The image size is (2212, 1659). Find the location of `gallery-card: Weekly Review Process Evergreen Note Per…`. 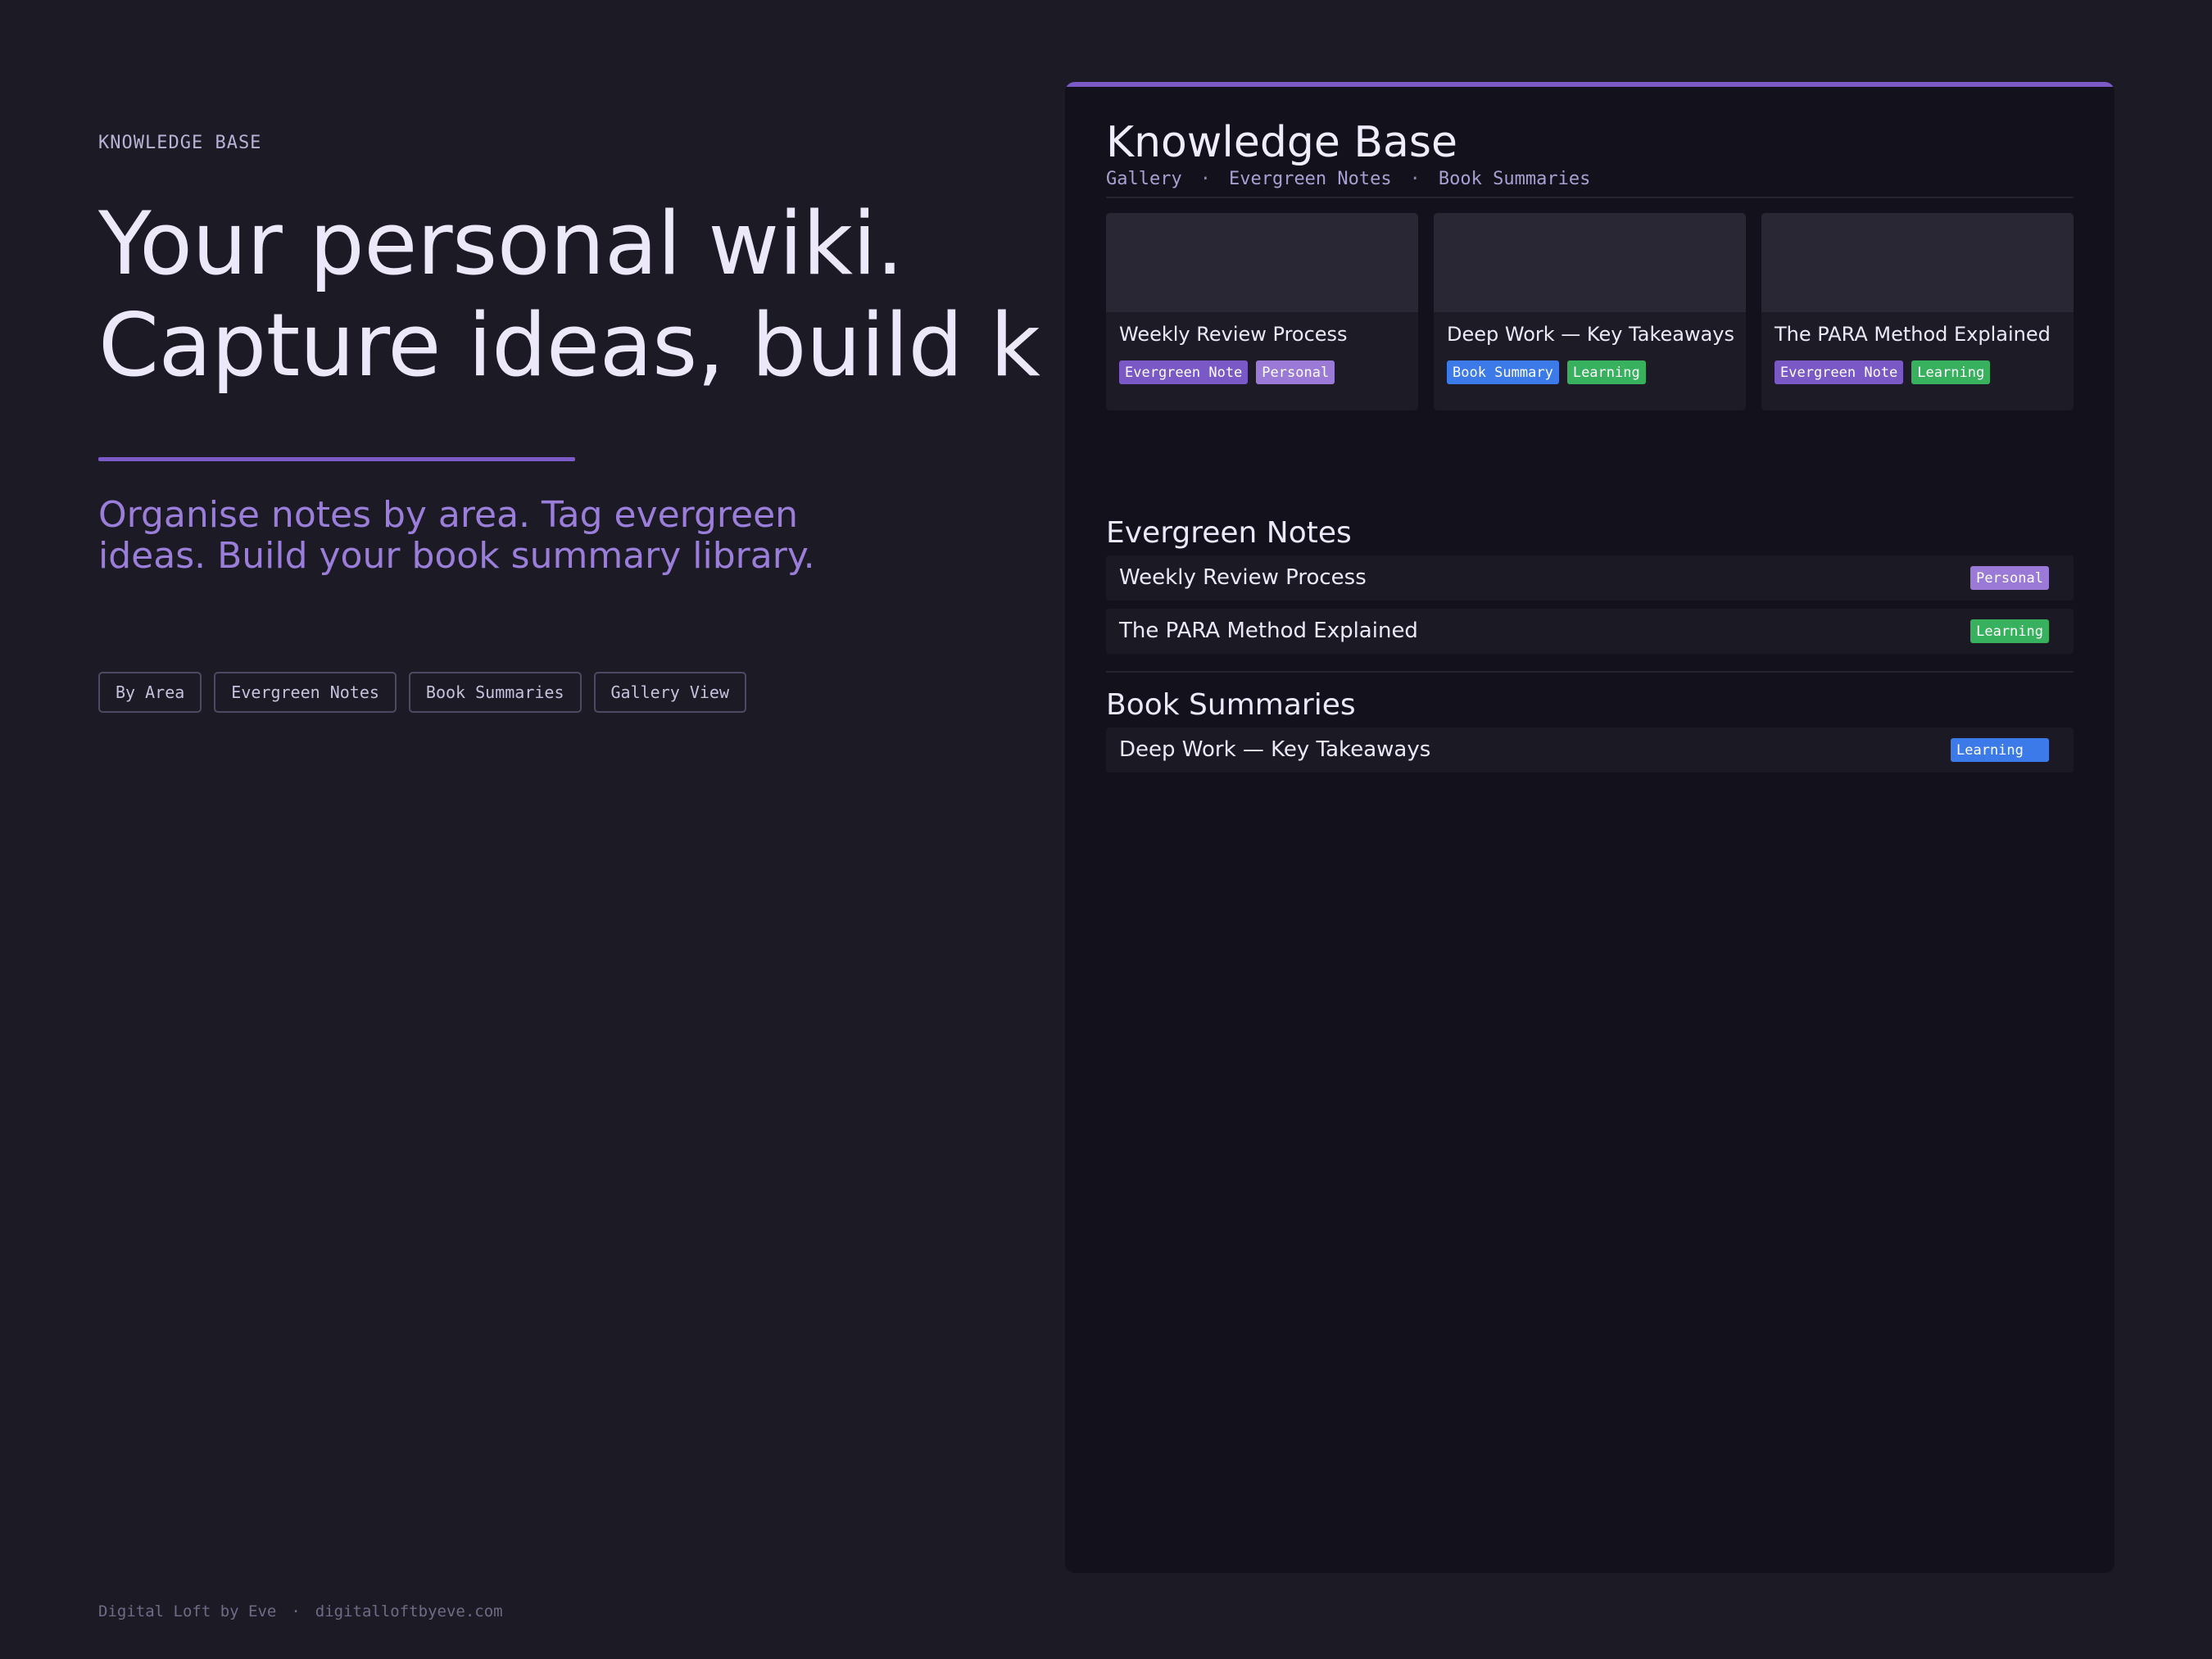

gallery-card: Weekly Review Process Evergreen Note Per… is located at coordinates (1262, 311).